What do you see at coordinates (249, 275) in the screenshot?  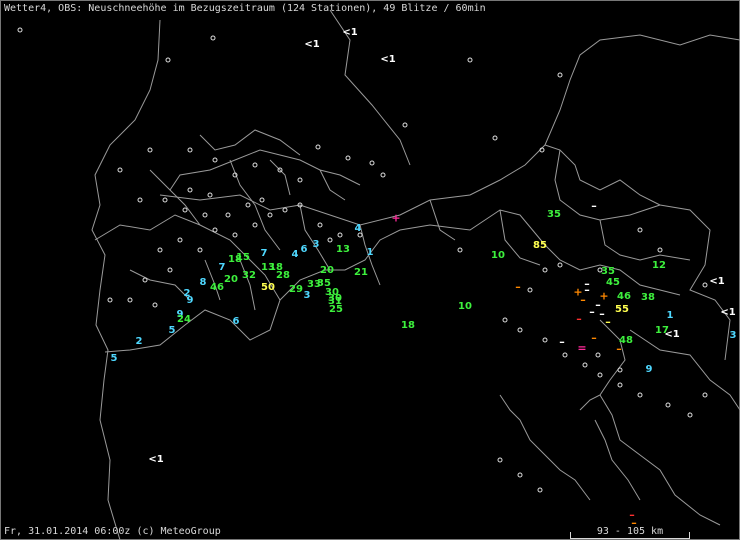 I see `snow-depth-label: 32` at bounding box center [249, 275].